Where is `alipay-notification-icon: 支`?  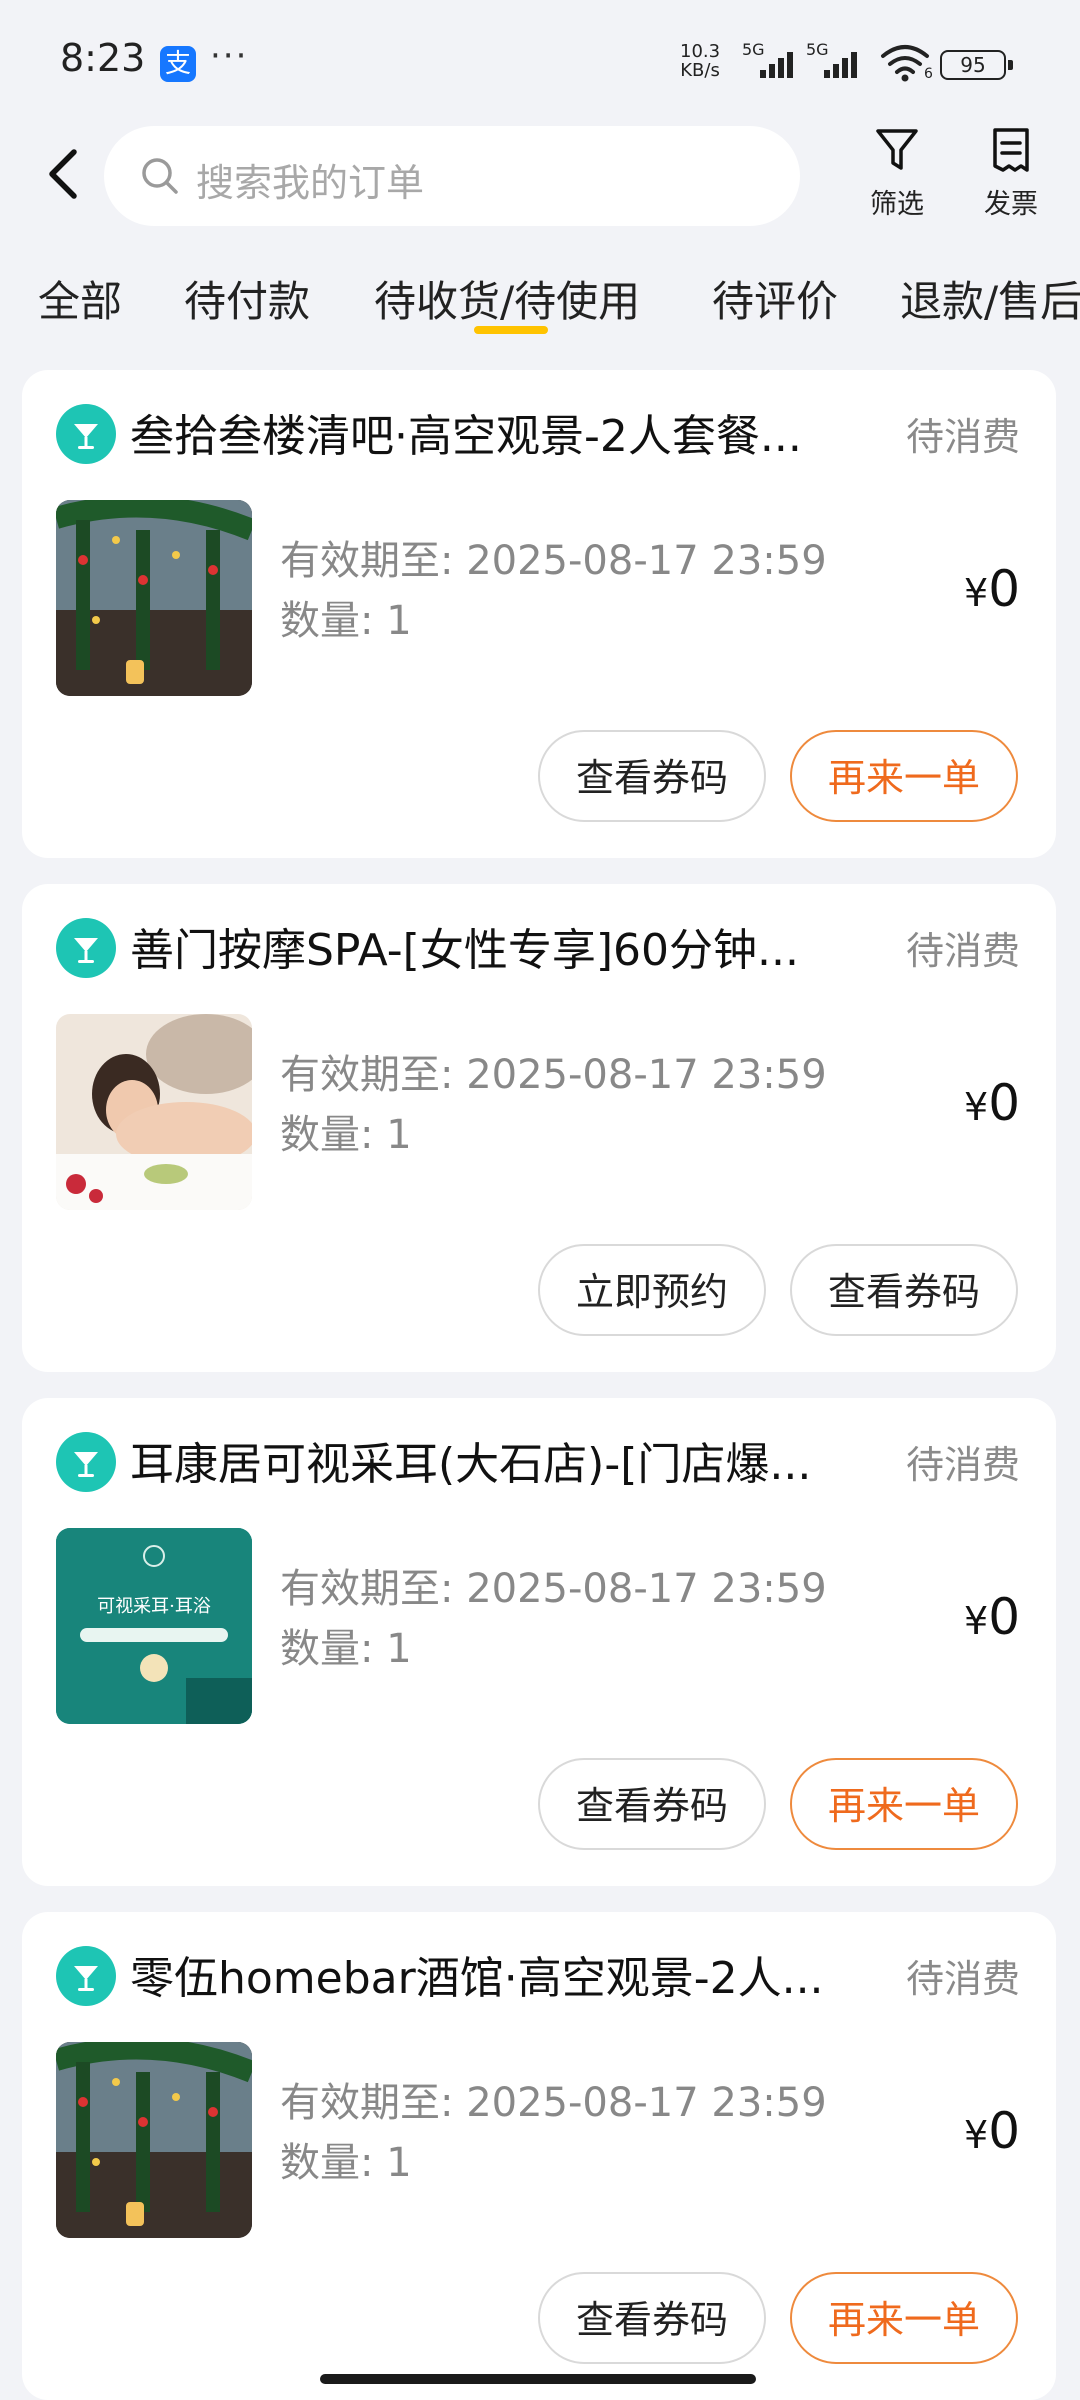 alipay-notification-icon: 支 is located at coordinates (178, 64).